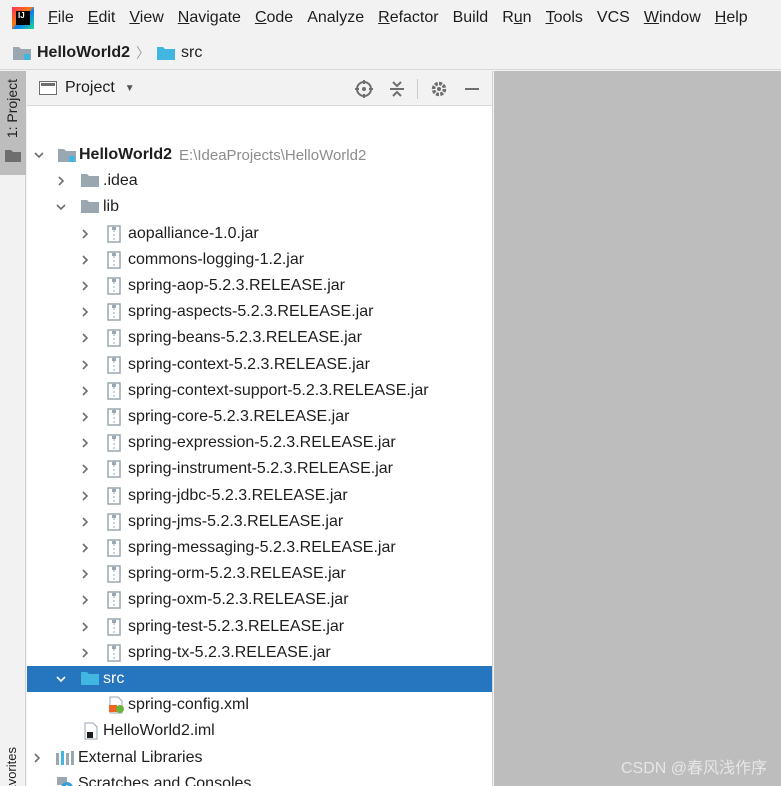  What do you see at coordinates (390, 53) in the screenshot?
I see `navigation-bar: HelloWorld2 〉 src` at bounding box center [390, 53].